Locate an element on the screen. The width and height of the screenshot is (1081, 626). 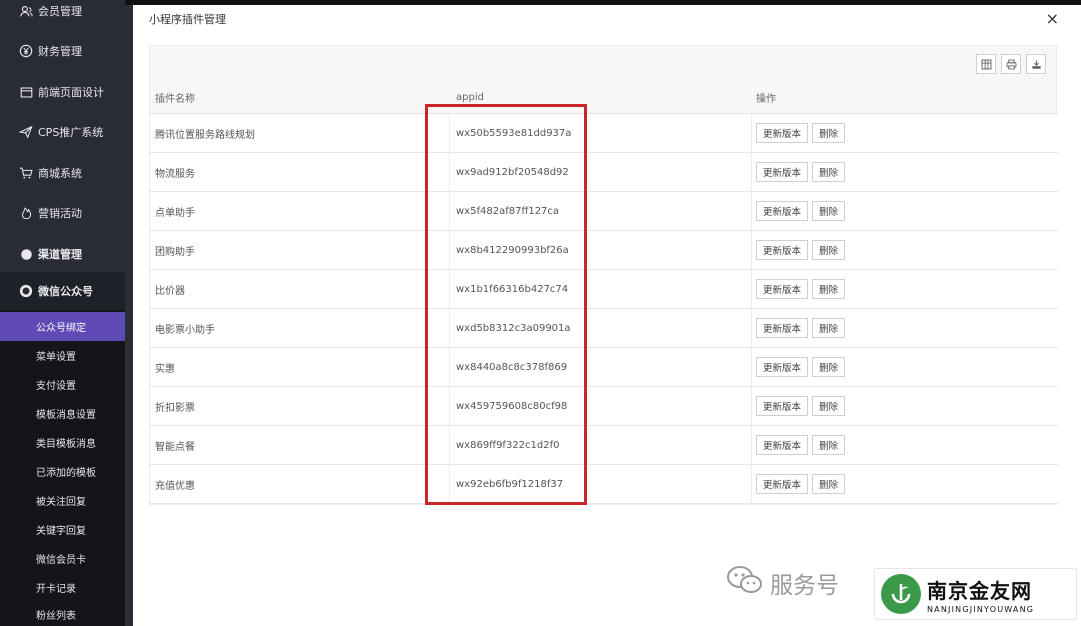
sidebar-sub-card-records: 开卡记录 is located at coordinates (62, 587).